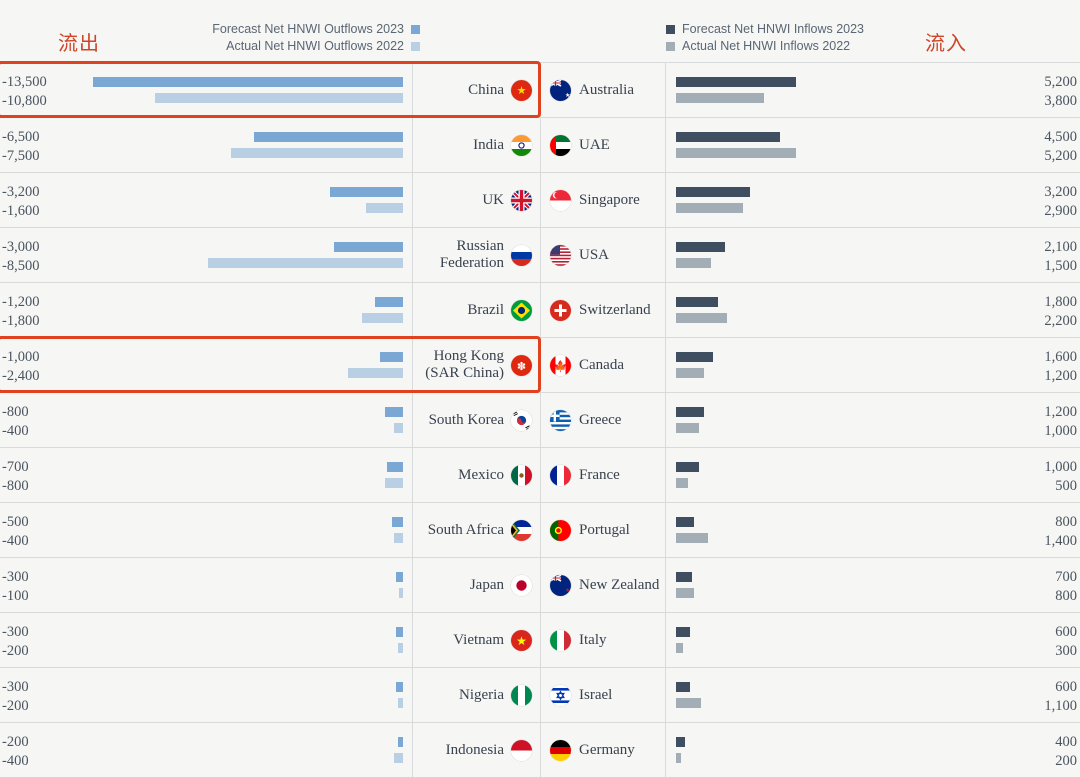 Image resolution: width=1080 pixels, height=777 pixels. Describe the element at coordinates (15, 596) in the screenshot. I see `outflow-actual-value: -100` at that location.